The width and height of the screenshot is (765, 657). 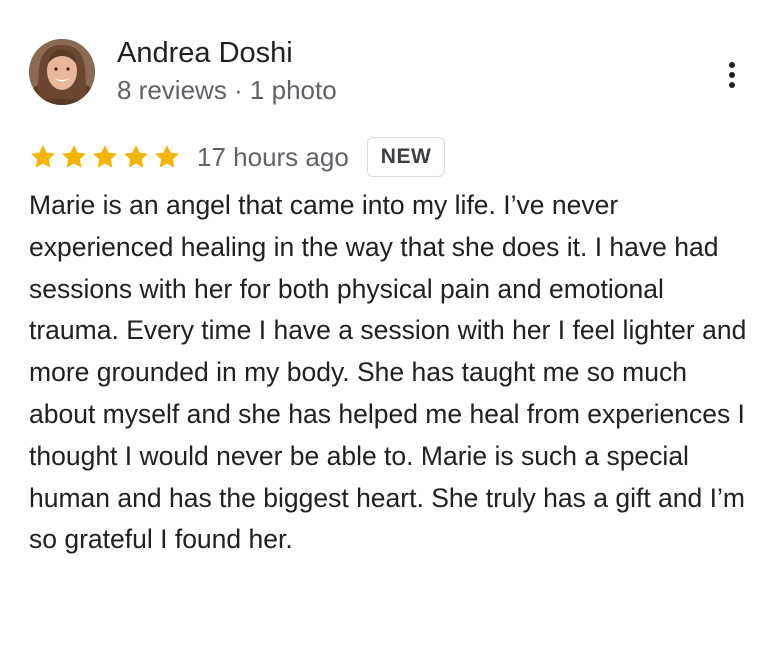 I want to click on more-options-button, so click(x=732, y=75).